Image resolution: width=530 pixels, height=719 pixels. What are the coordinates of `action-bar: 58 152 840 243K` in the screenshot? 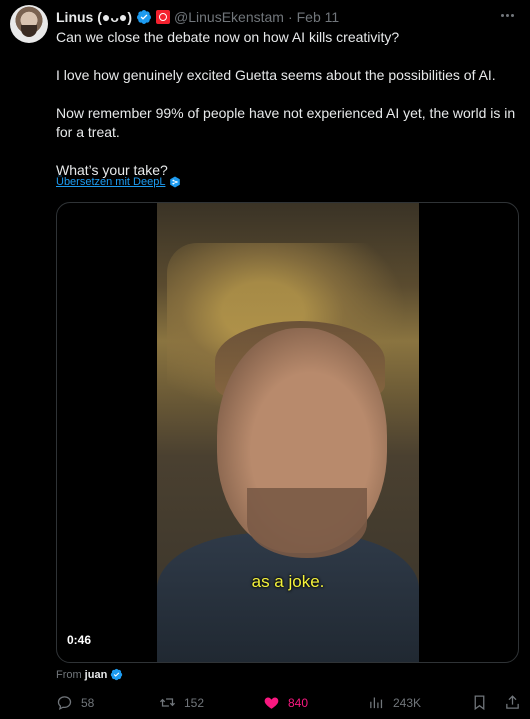 It's located at (288, 705).